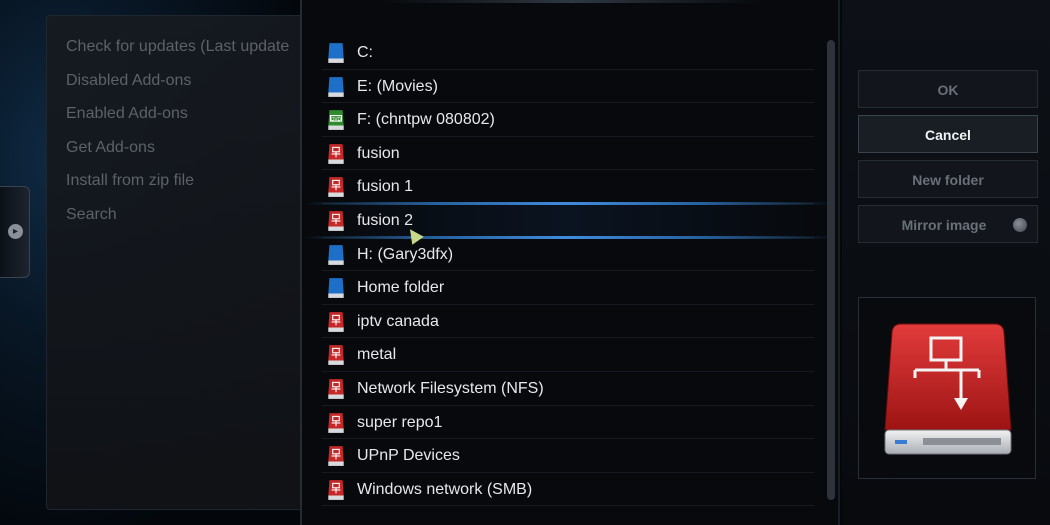 This screenshot has width=1050, height=525. What do you see at coordinates (401, 288) in the screenshot?
I see `file-list-item-label: Home folder` at bounding box center [401, 288].